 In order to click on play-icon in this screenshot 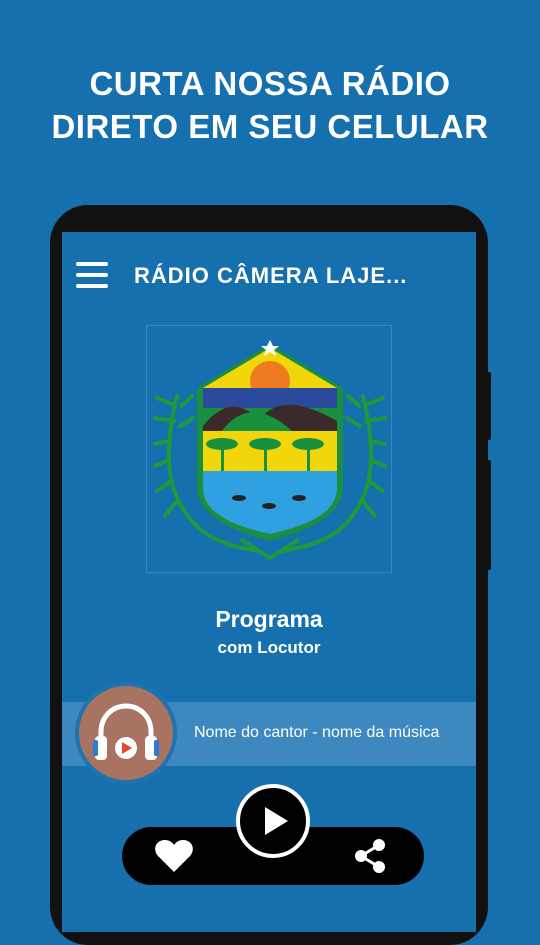, I will do `click(276, 821)`.